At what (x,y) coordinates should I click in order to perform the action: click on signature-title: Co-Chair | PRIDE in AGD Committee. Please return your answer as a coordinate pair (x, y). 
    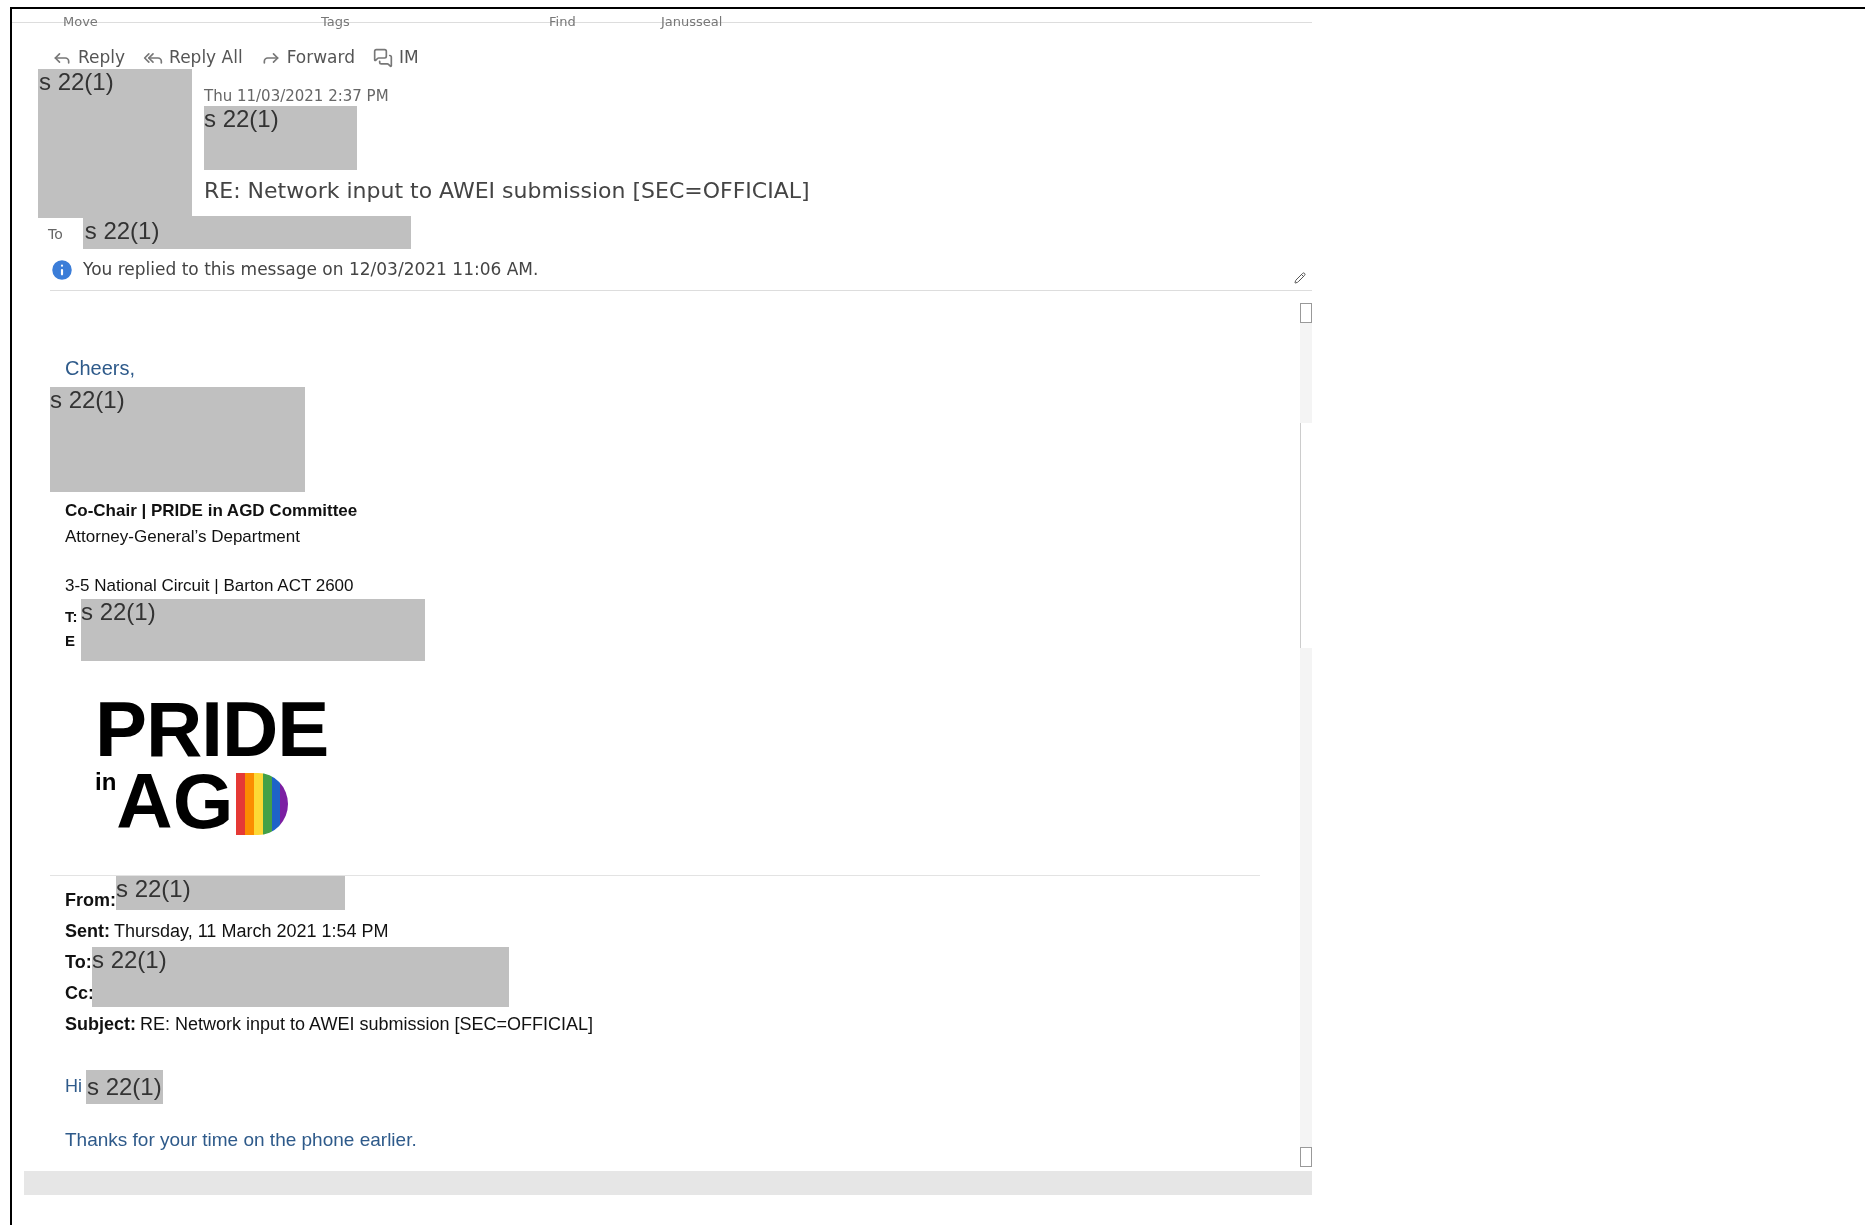
    Looking at the image, I should click on (212, 511).